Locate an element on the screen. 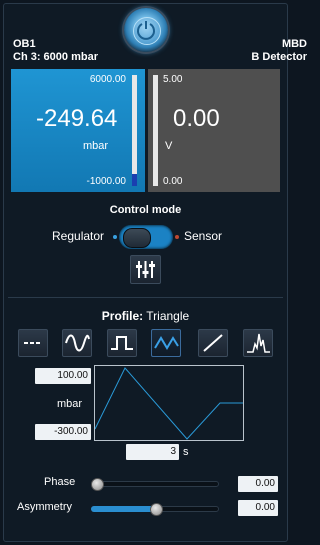 The height and width of the screenshot is (545, 320). sensor-min-label: 0.00 is located at coordinates (173, 181).